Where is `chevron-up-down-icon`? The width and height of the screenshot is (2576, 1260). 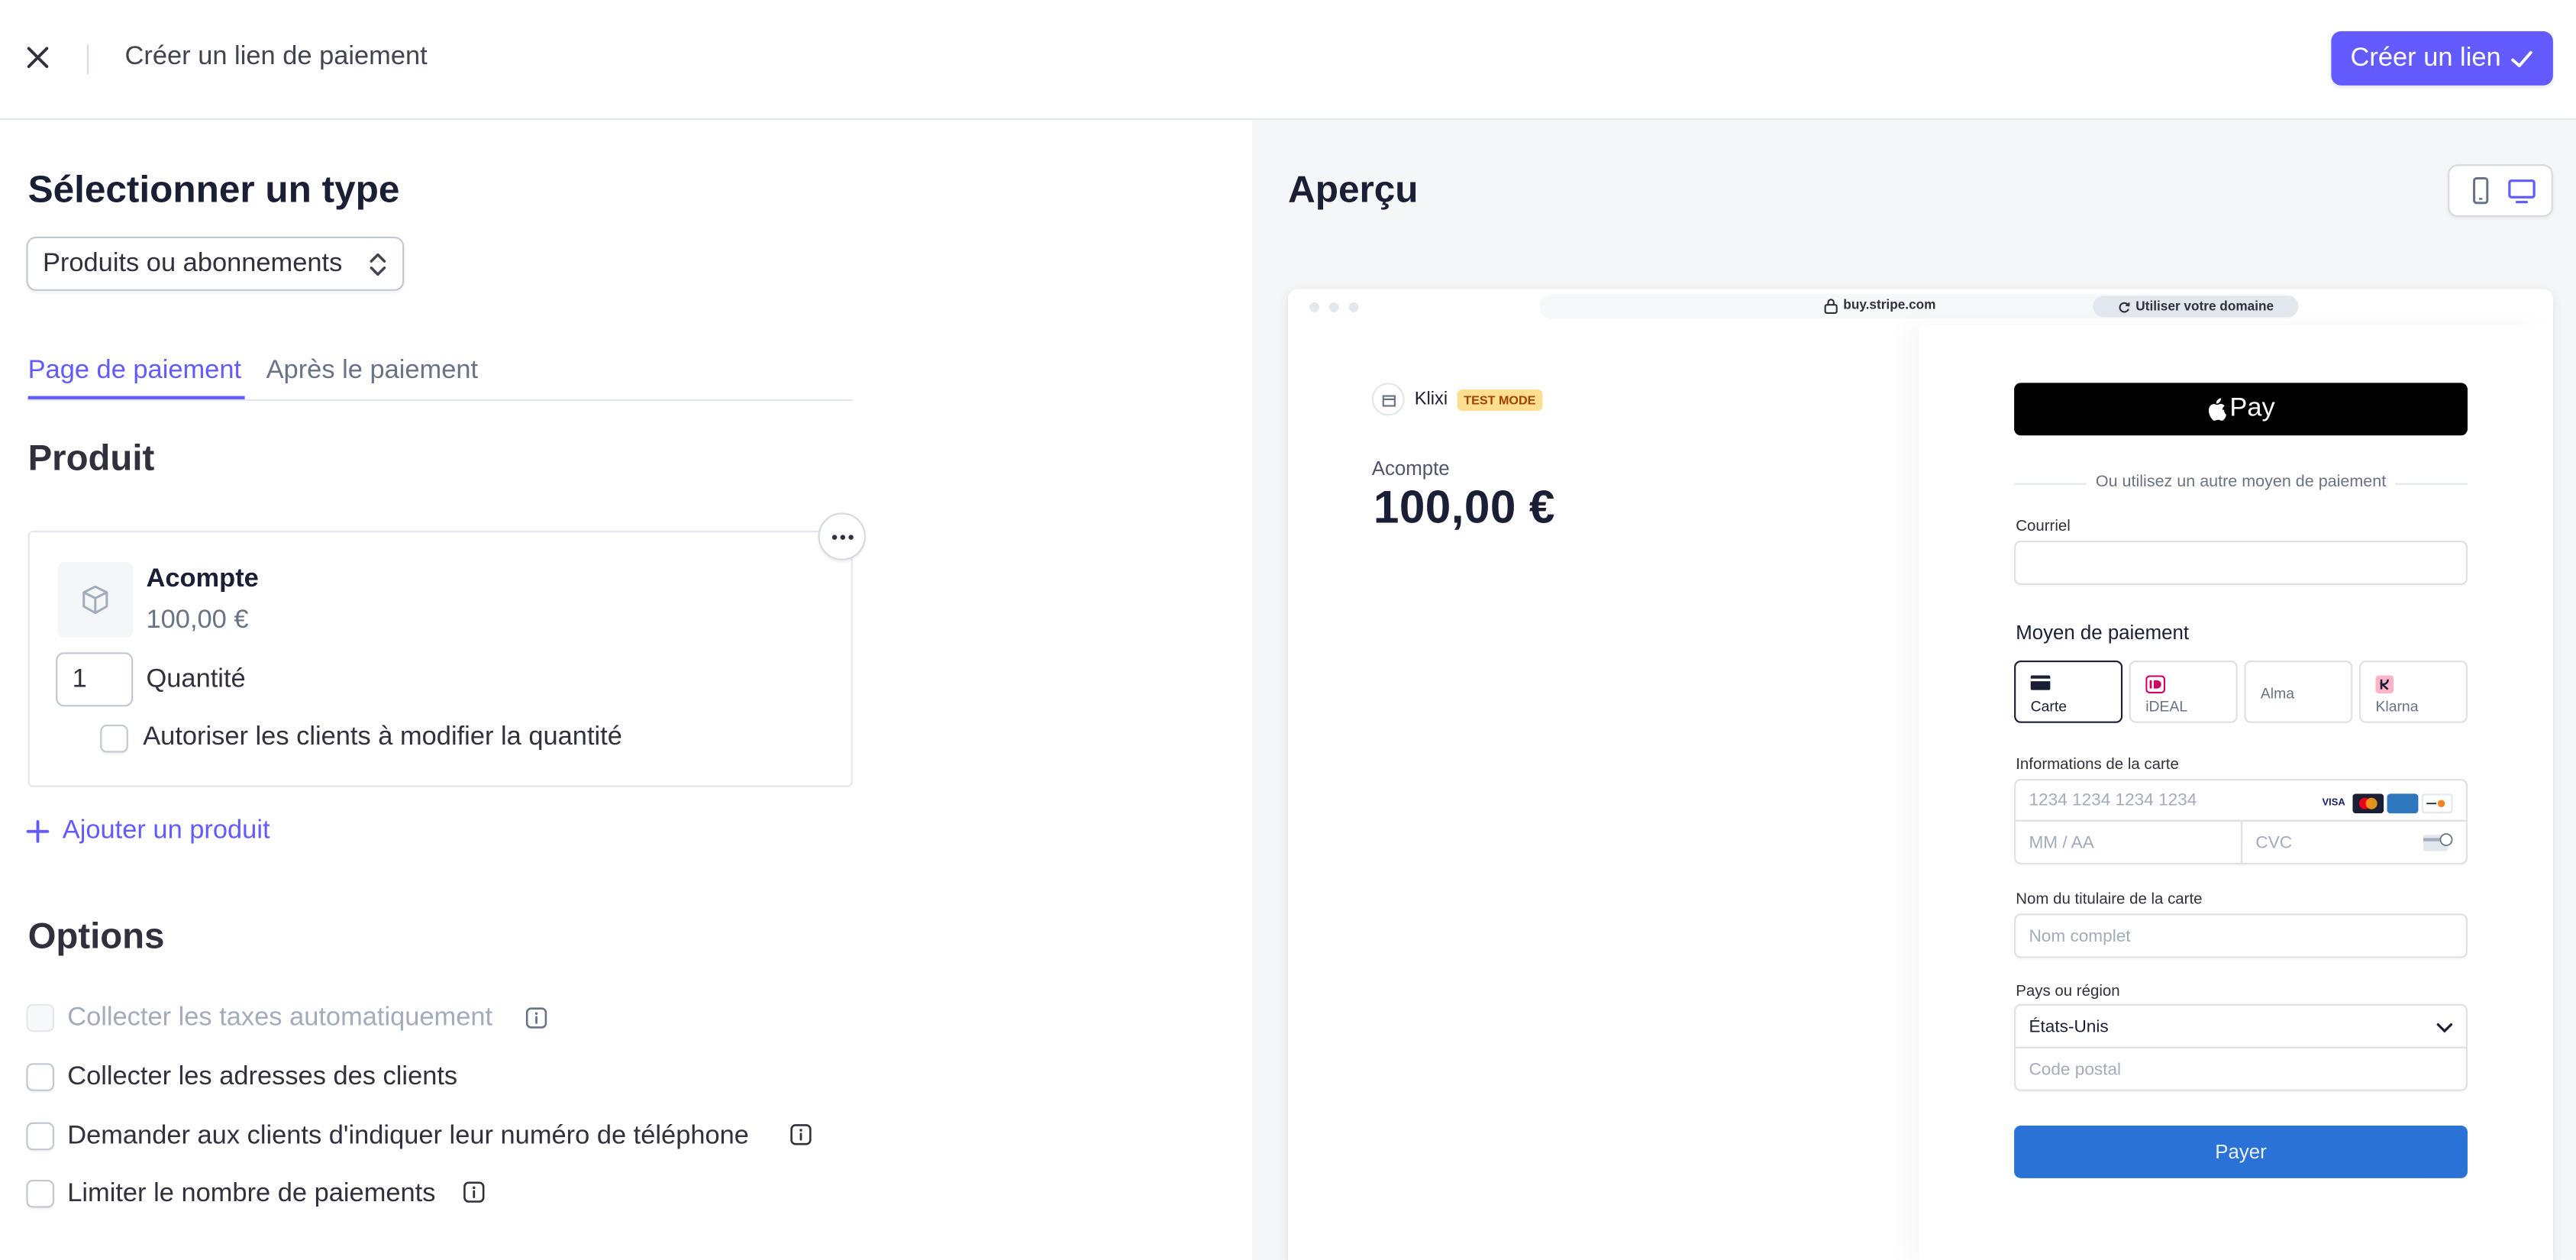
chevron-up-down-icon is located at coordinates (378, 265).